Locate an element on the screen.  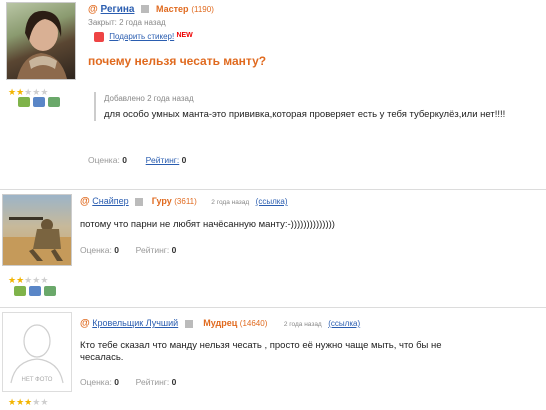
author-points: (14640) is located at coordinates (253, 323).